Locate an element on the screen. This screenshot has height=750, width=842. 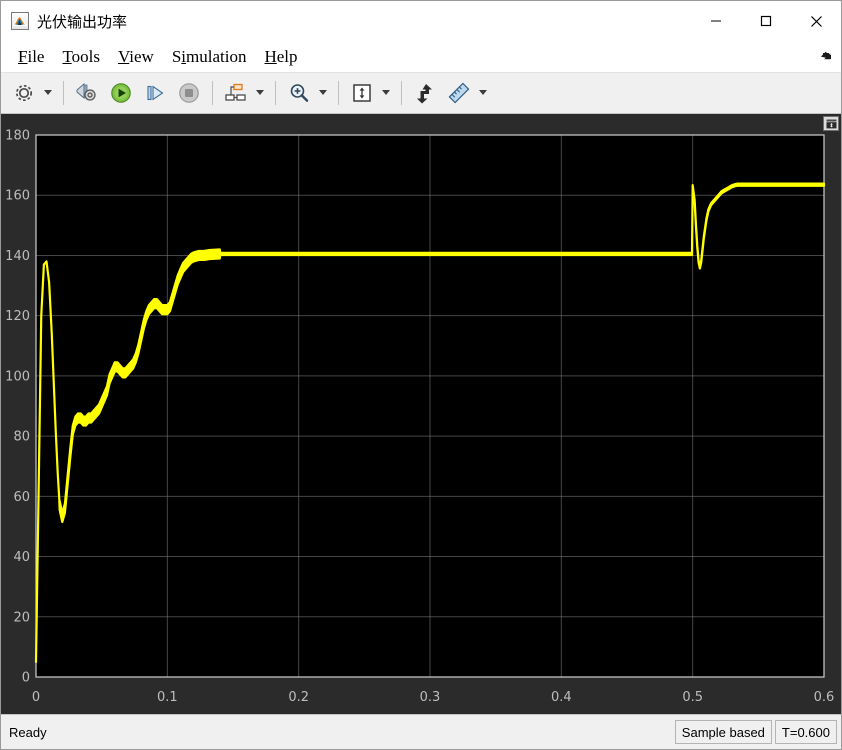
close-button is located at coordinates (816, 21).